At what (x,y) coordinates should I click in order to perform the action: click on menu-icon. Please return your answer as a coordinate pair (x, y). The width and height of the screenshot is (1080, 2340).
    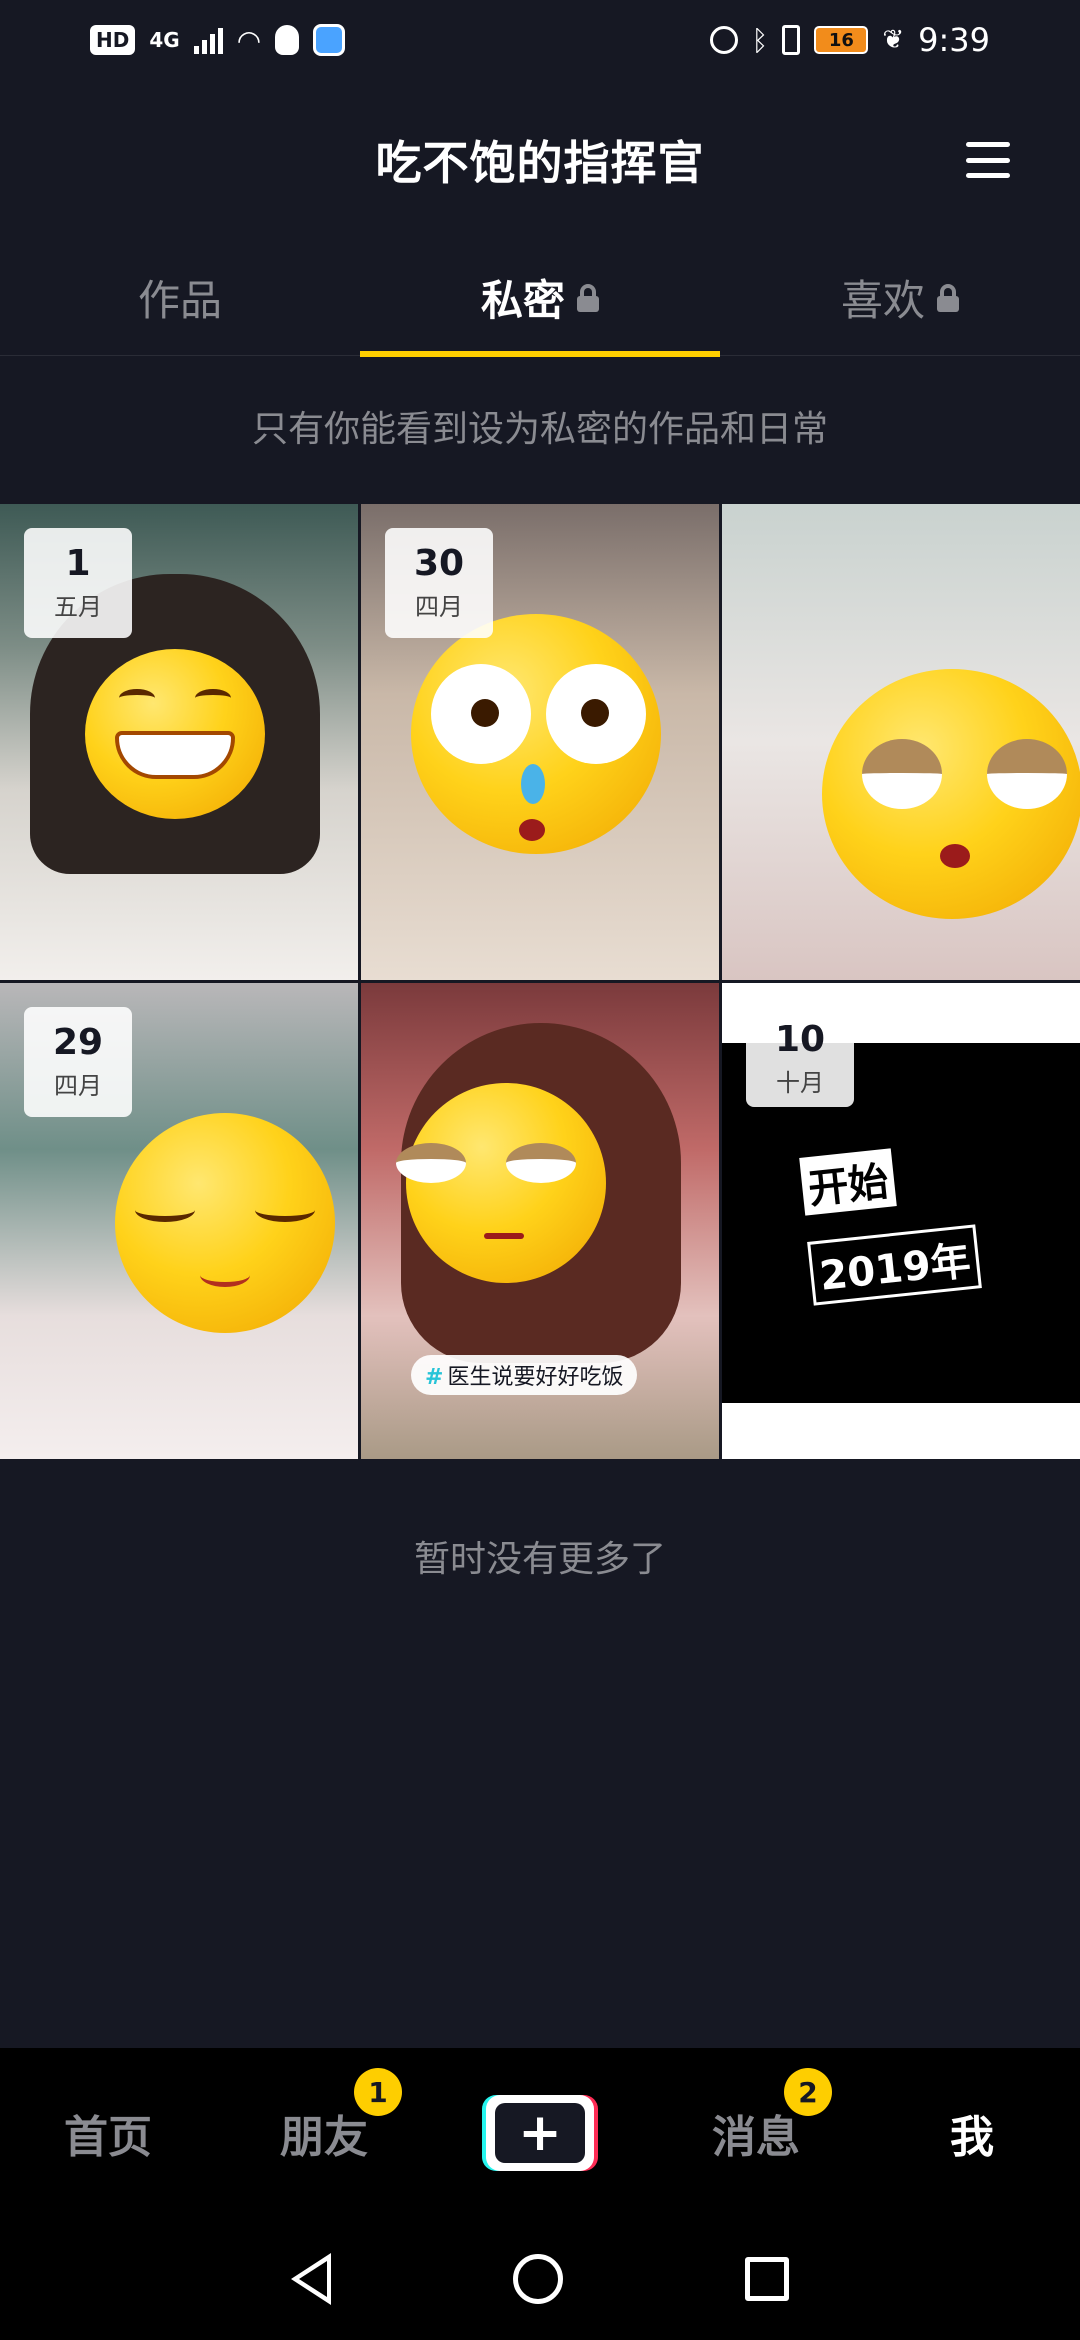
    Looking at the image, I should click on (988, 160).